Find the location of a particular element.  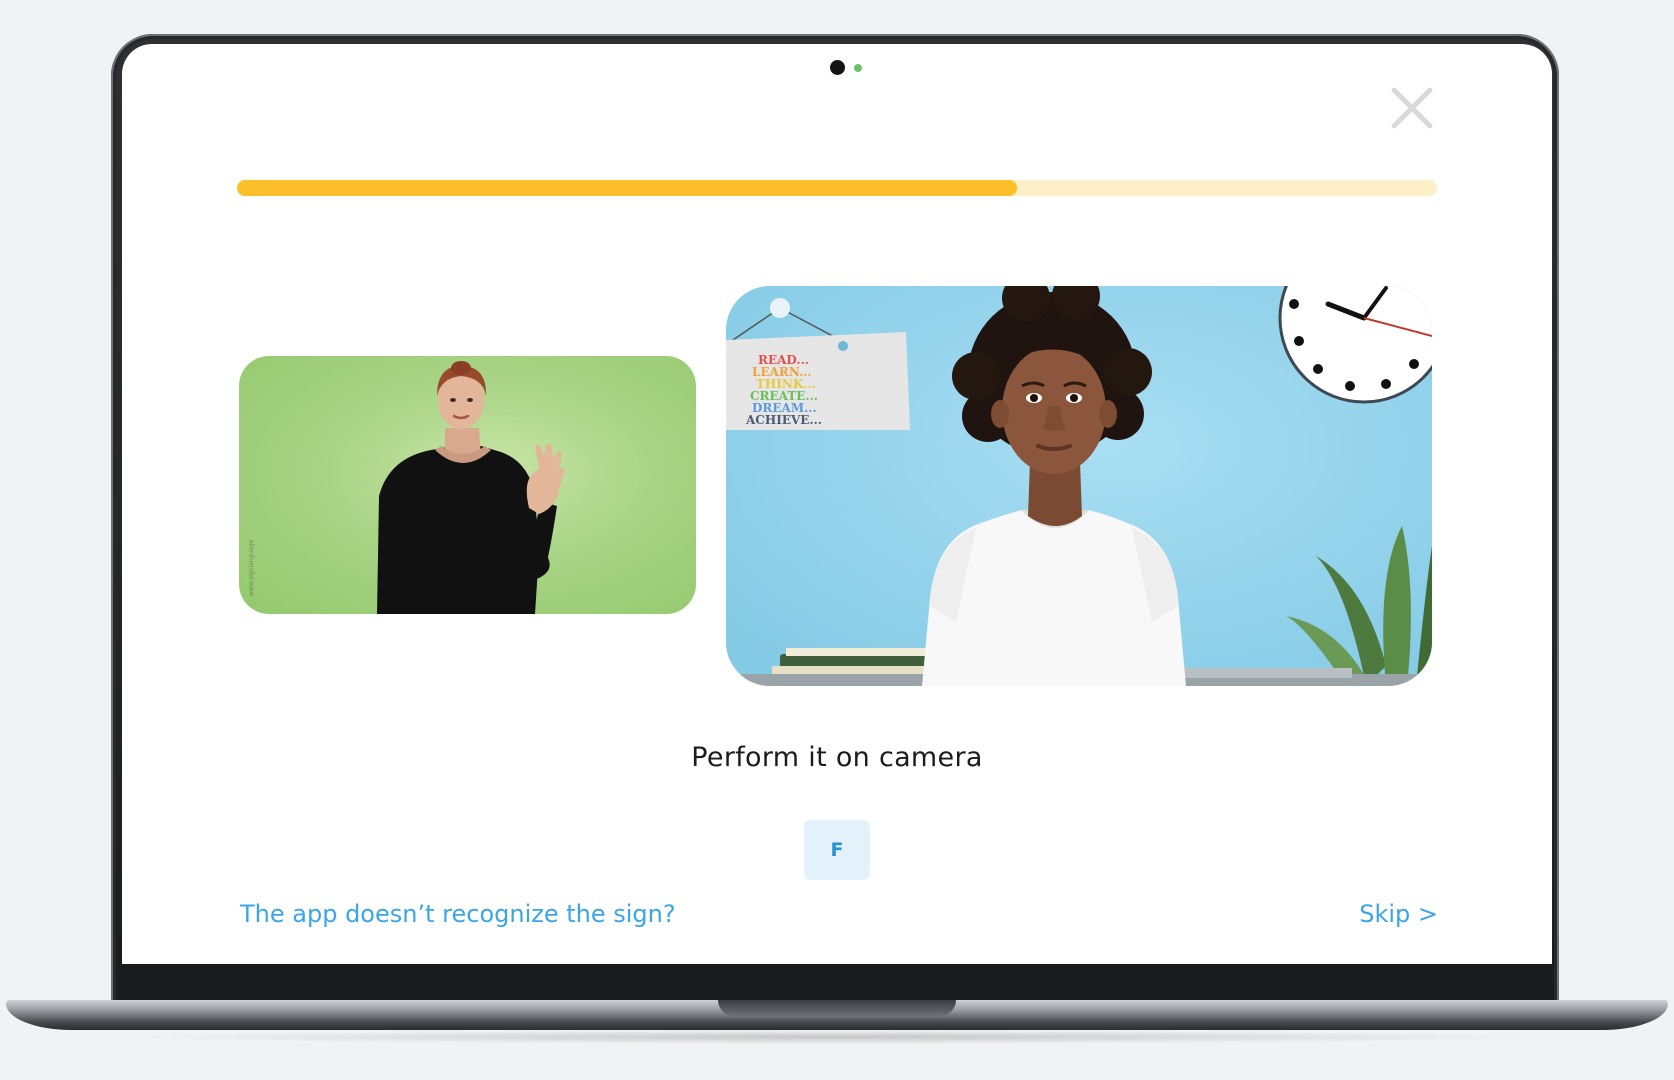

sign-not-recognized-link: The app doesn’t recognize the sign? is located at coordinates (458, 914).